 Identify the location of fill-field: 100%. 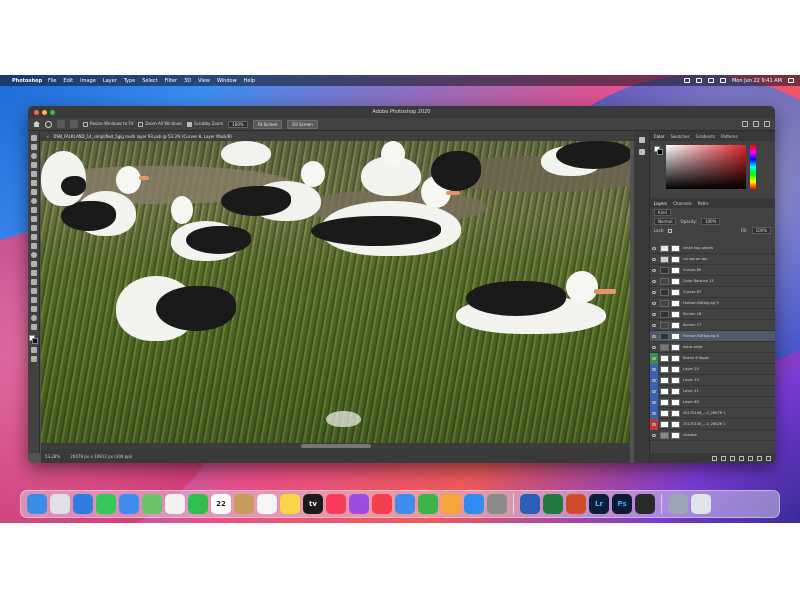
(761, 230).